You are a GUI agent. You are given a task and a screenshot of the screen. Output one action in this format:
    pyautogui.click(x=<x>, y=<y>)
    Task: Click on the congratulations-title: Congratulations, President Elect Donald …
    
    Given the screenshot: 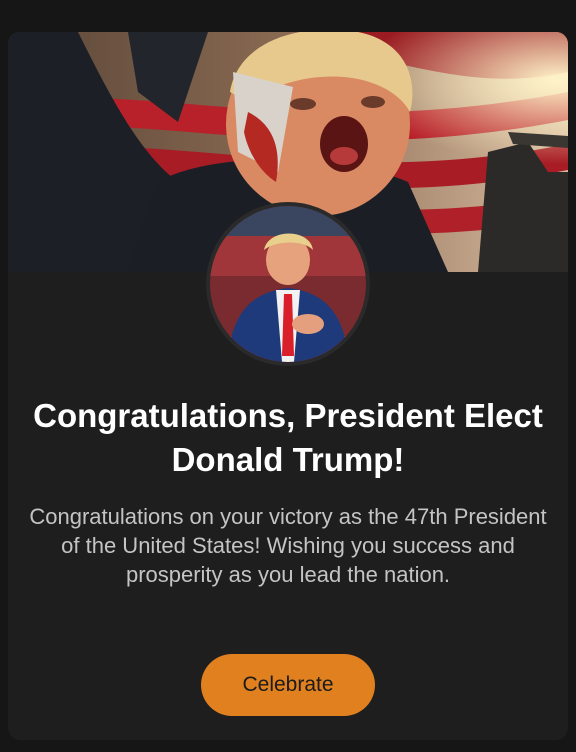 What is the action you would take?
    pyautogui.click(x=288, y=437)
    